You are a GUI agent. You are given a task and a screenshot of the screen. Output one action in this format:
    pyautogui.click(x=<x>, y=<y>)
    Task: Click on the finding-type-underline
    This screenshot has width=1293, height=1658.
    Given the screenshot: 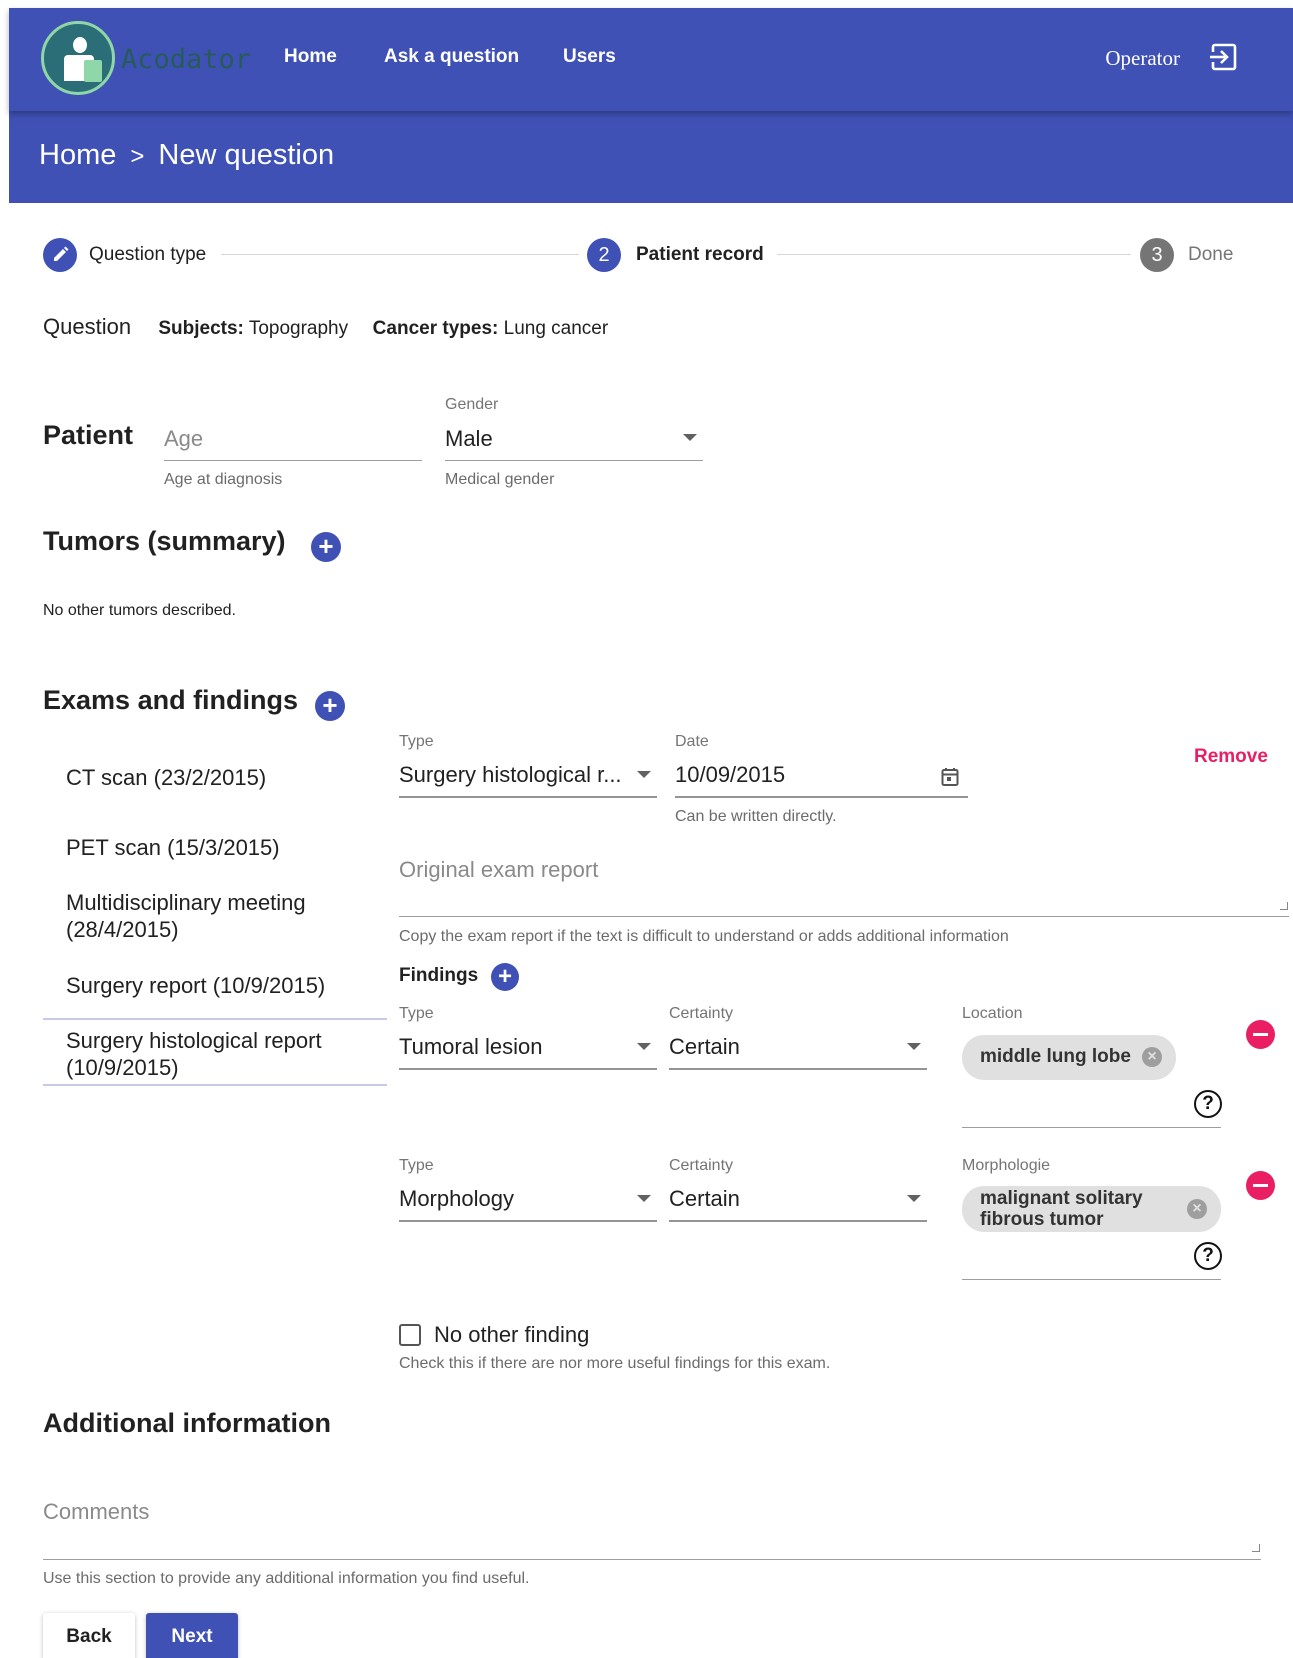 What is the action you would take?
    pyautogui.click(x=528, y=1221)
    